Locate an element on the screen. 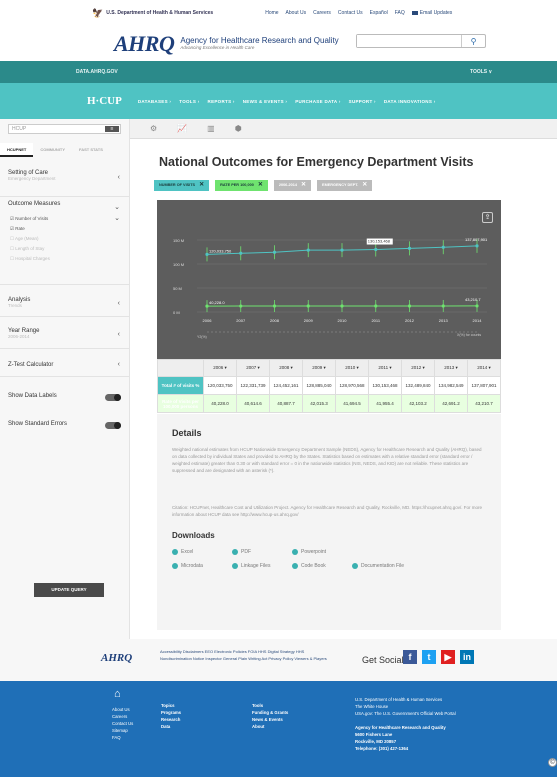 This screenshot has width=557, height=777. linkedin-icon: in is located at coordinates (467, 657).